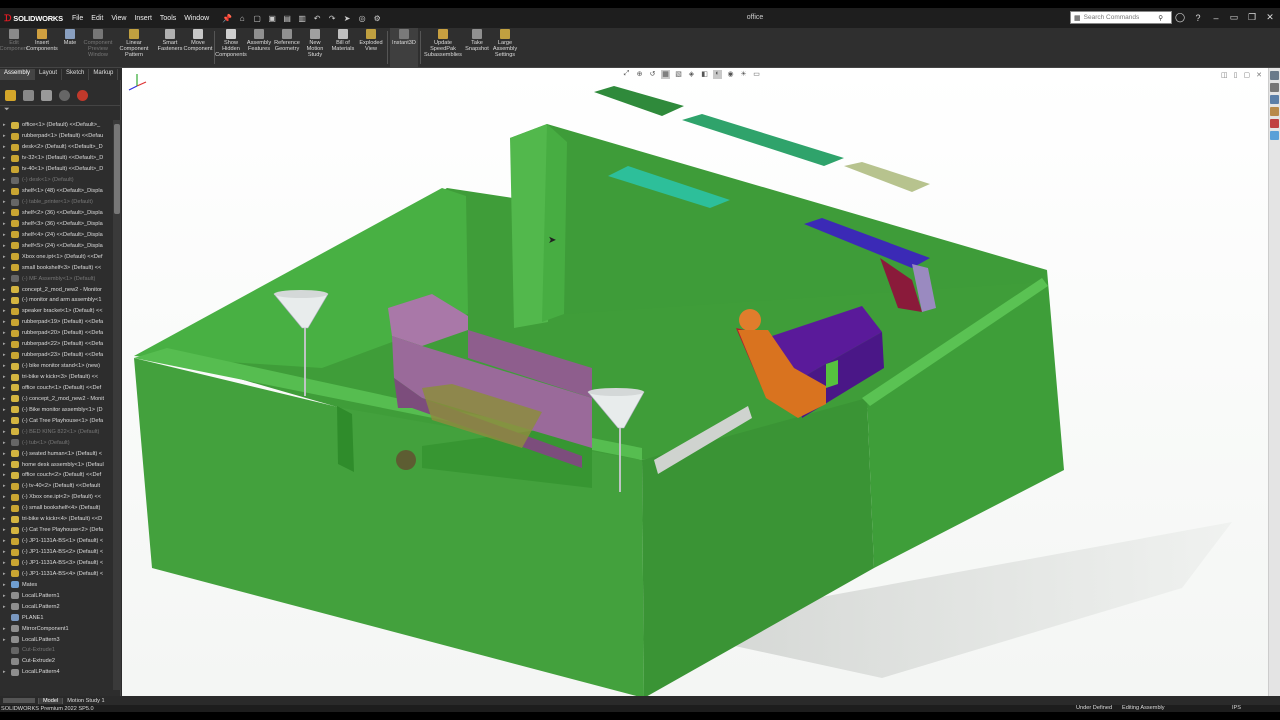  What do you see at coordinates (347, 18) in the screenshot?
I see `select-icon: ➤` at bounding box center [347, 18].